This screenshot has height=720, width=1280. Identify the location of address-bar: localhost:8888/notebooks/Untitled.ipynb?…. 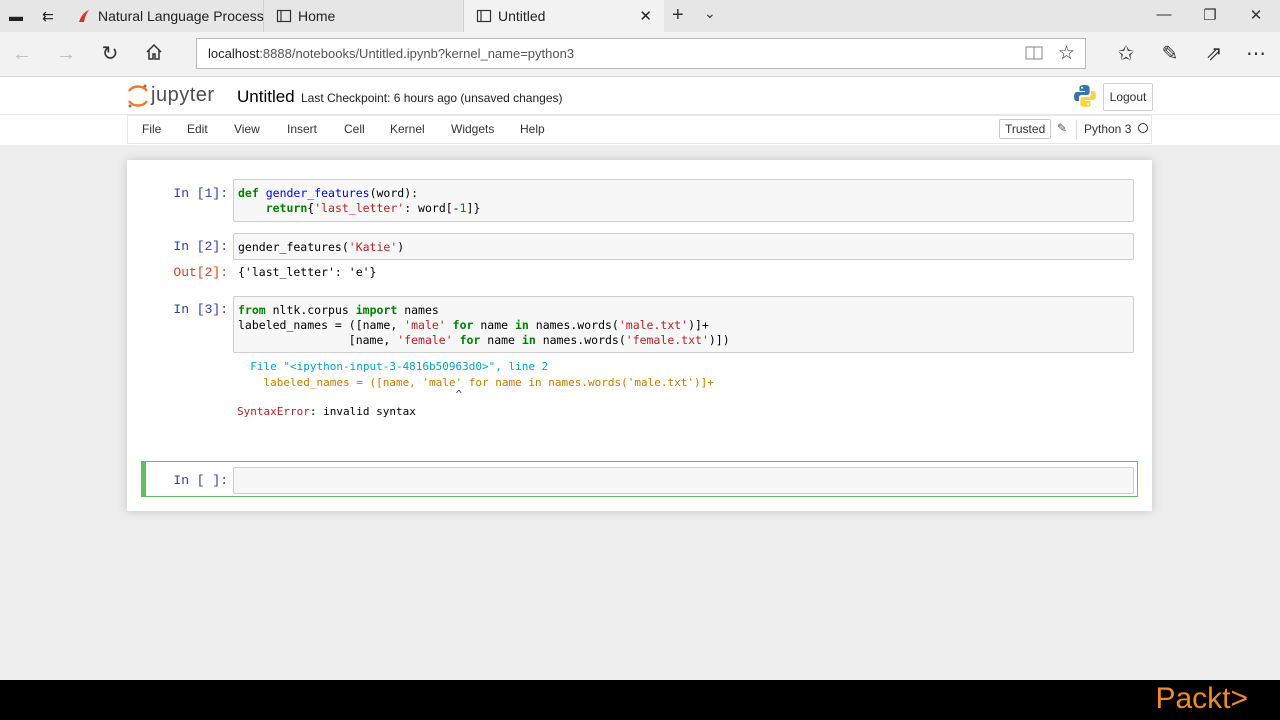
(641, 53).